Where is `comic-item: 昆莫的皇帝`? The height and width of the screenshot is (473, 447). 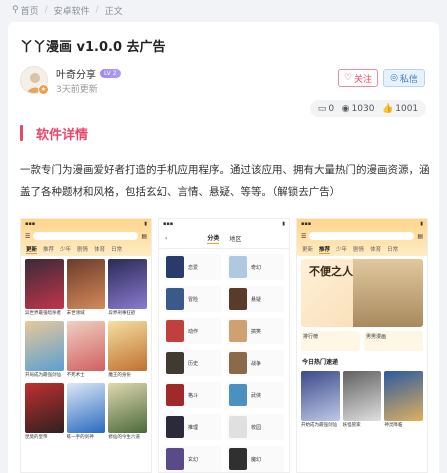 comic-item: 昆莫的皇帝 is located at coordinates (44, 412).